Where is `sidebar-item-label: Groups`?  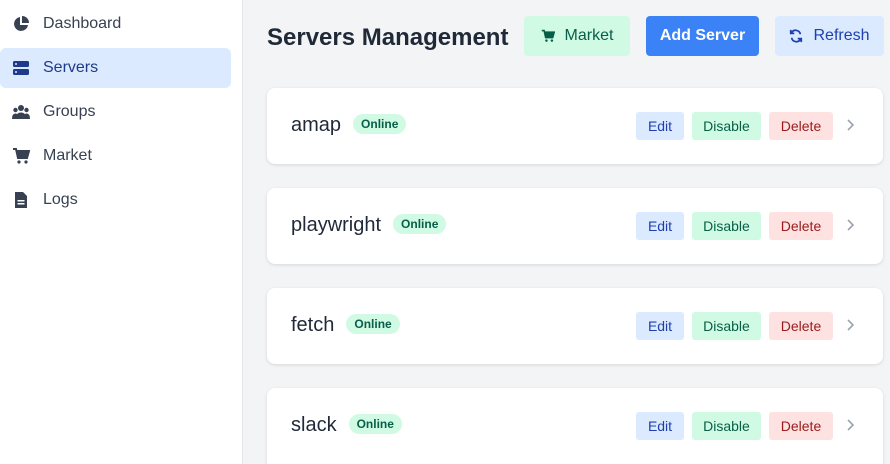 sidebar-item-label: Groups is located at coordinates (69, 111).